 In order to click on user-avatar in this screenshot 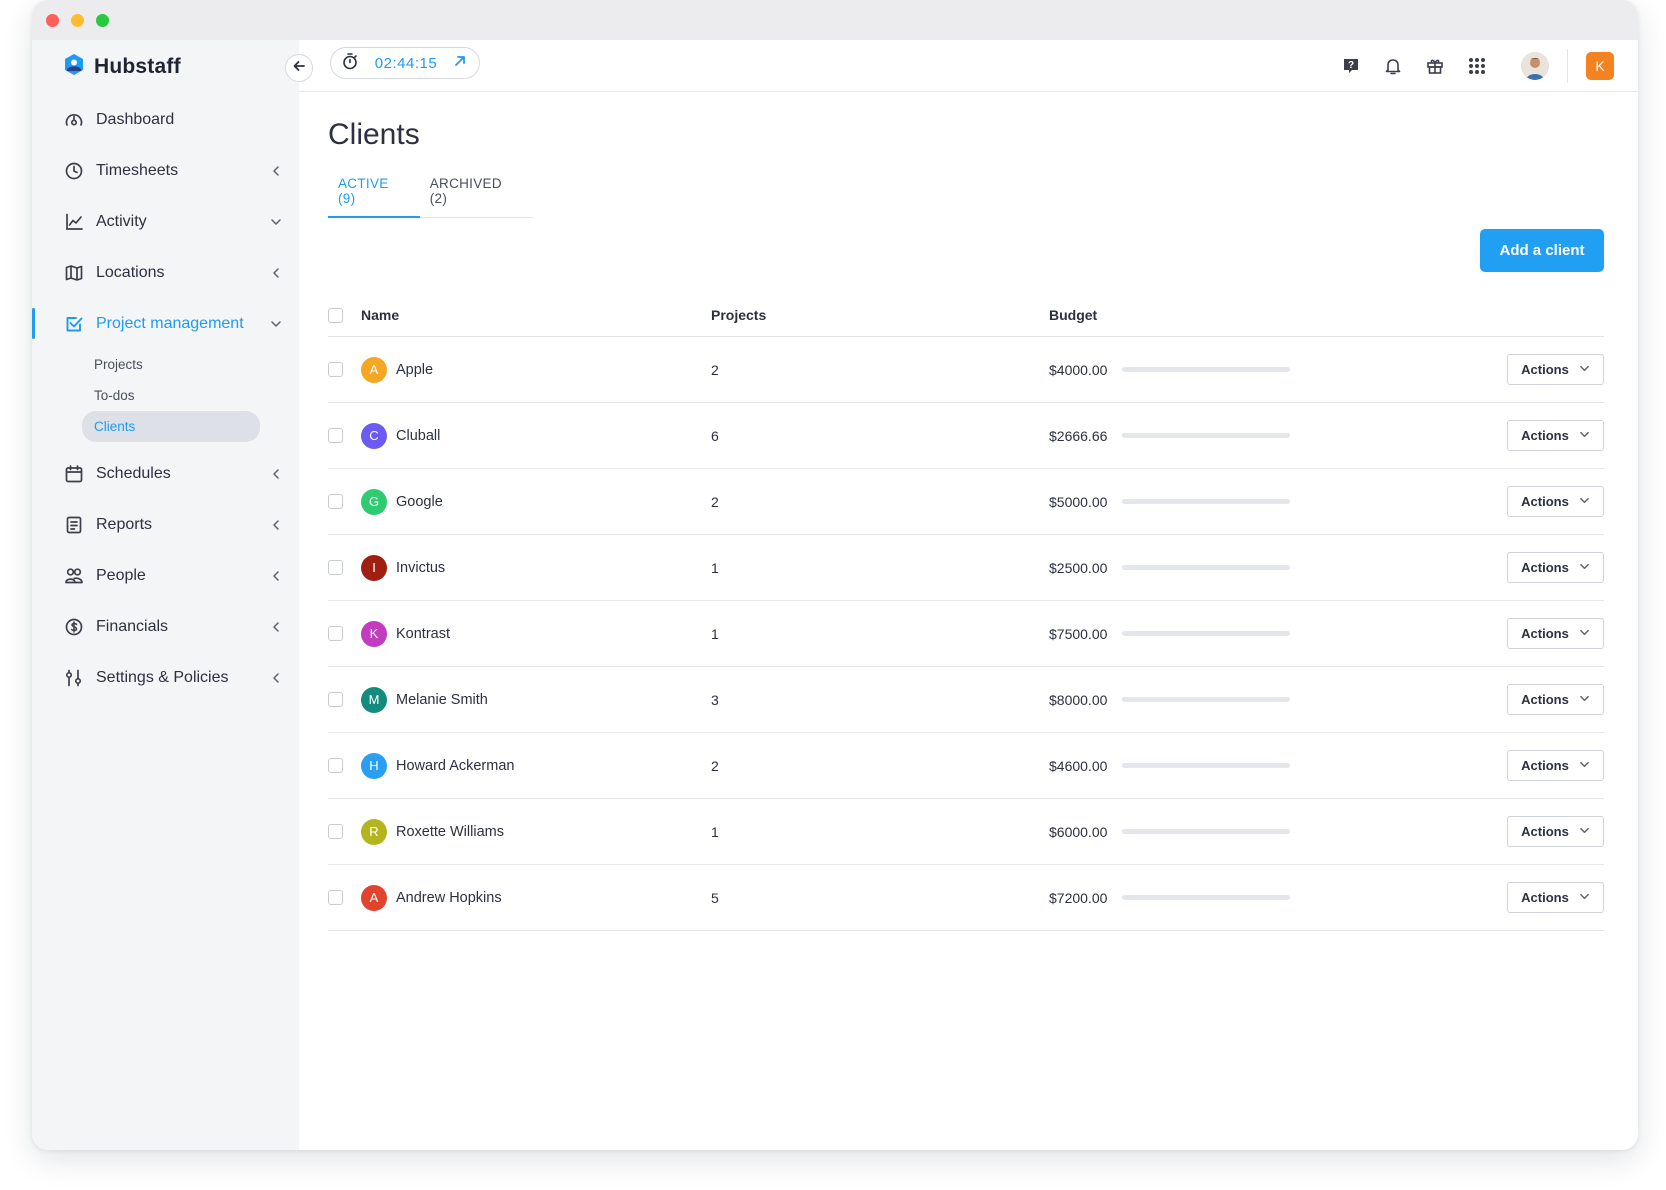, I will do `click(1535, 66)`.